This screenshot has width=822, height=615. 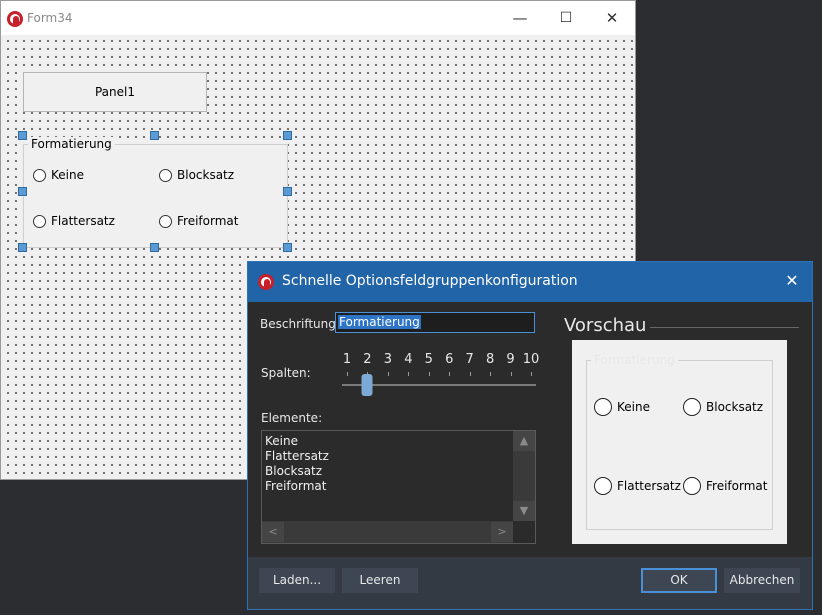 I want to click on preview-option-blocksatz: Blocksatz, so click(x=723, y=407).